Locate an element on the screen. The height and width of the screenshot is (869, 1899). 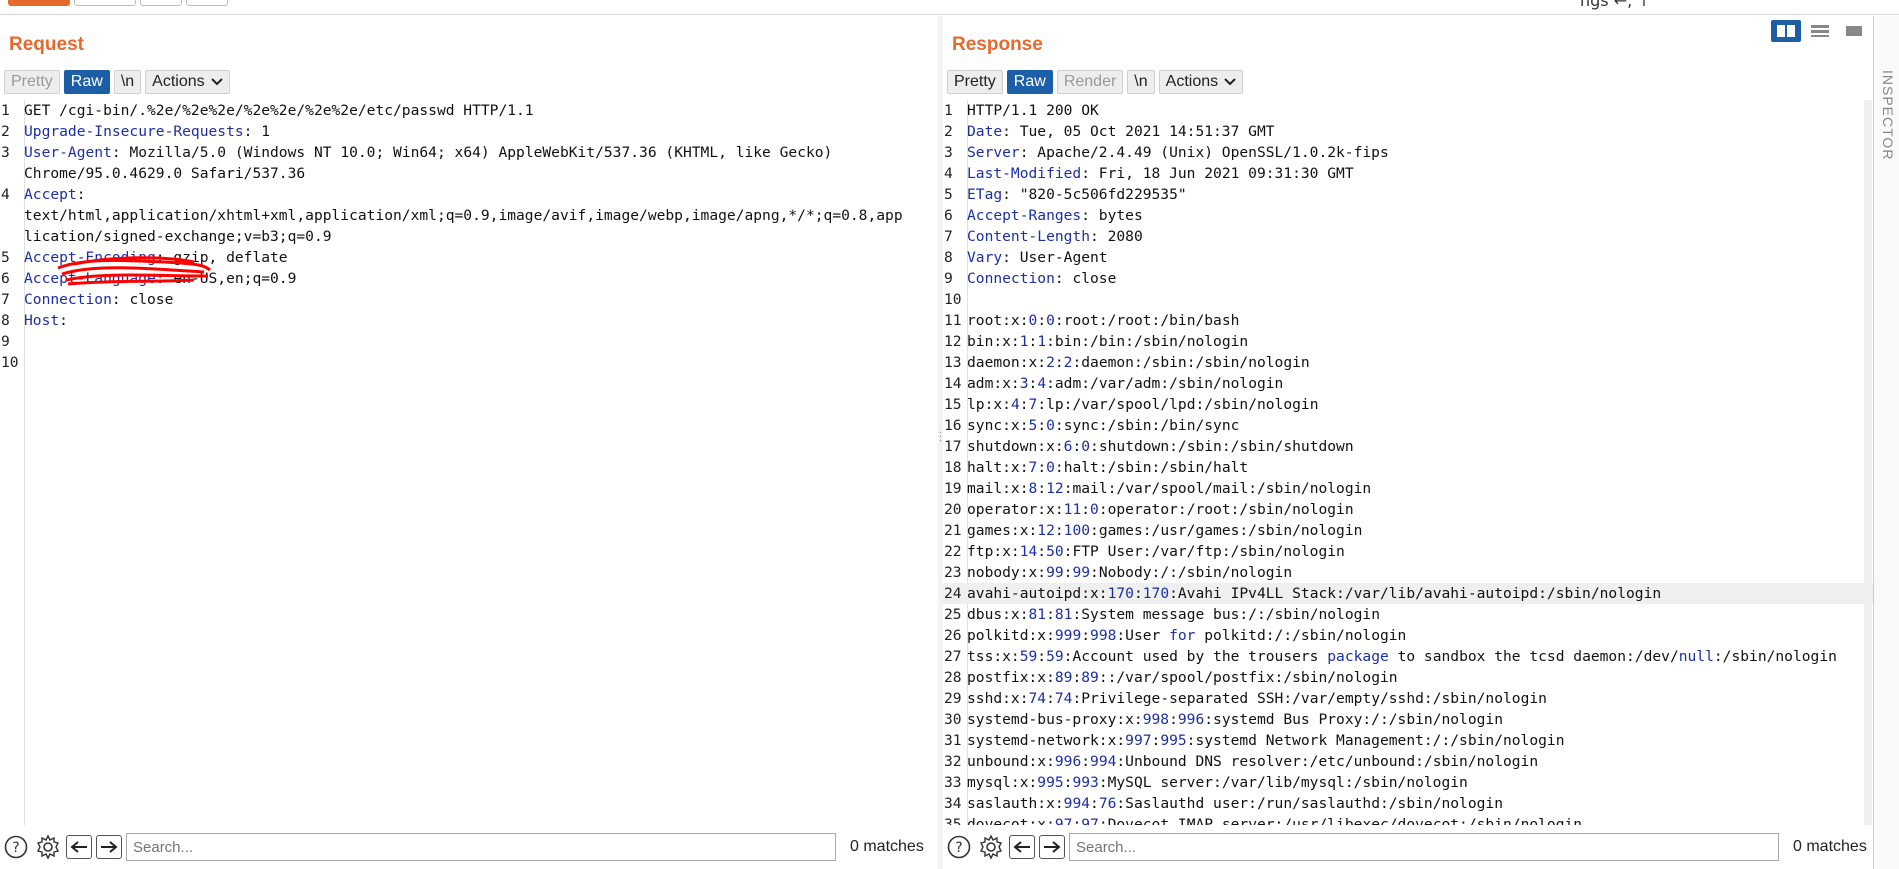
response-footer: ? 0 matches is located at coordinates (1408, 847).